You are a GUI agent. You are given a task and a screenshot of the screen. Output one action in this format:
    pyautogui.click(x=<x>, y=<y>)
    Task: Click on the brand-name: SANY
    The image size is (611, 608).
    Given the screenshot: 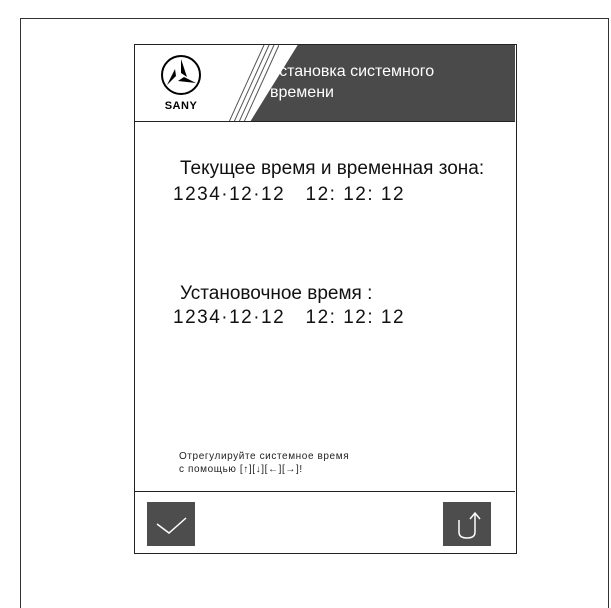 What is the action you would take?
    pyautogui.click(x=181, y=106)
    